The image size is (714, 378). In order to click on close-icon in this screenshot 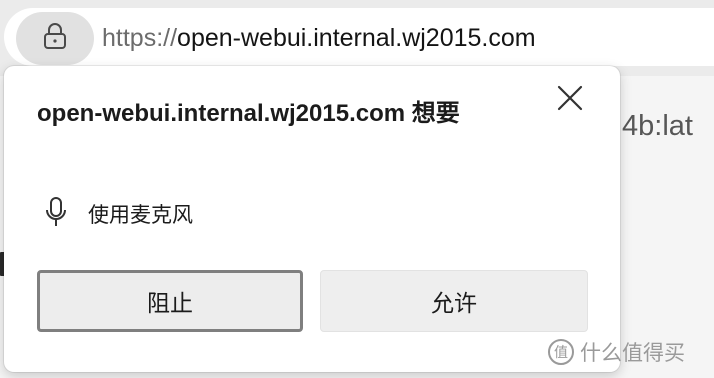, I will do `click(570, 100)`.